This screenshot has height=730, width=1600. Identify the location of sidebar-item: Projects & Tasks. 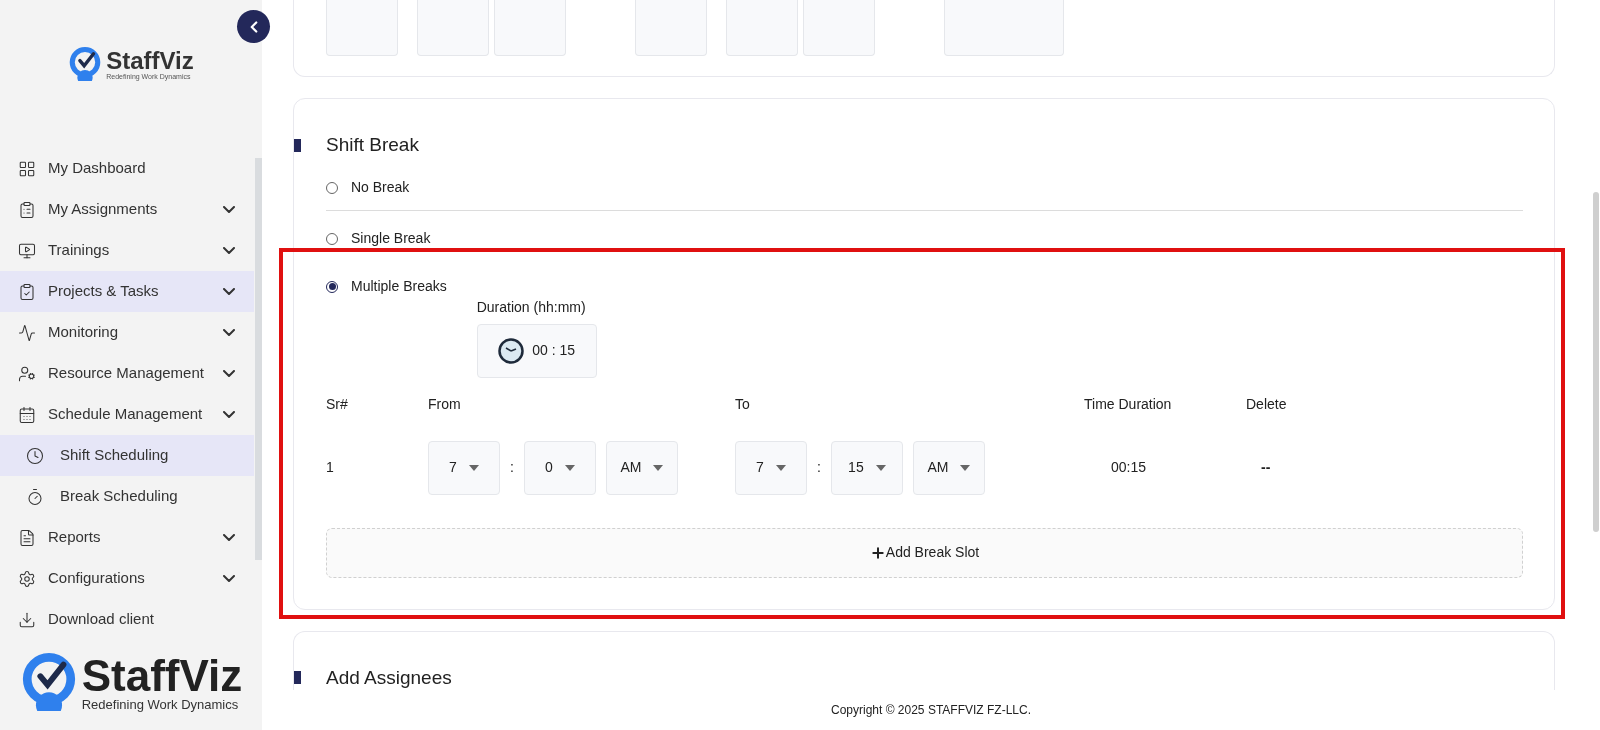
(127, 291).